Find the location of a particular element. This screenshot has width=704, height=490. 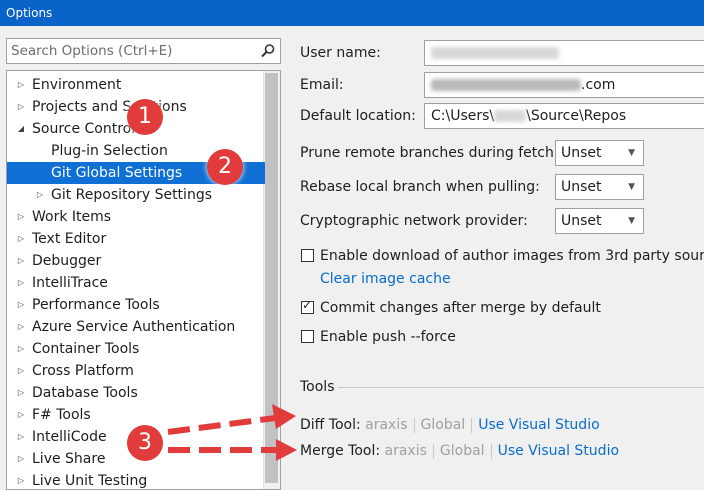

rebase-dropdown: Unset ▼ is located at coordinates (599, 187).